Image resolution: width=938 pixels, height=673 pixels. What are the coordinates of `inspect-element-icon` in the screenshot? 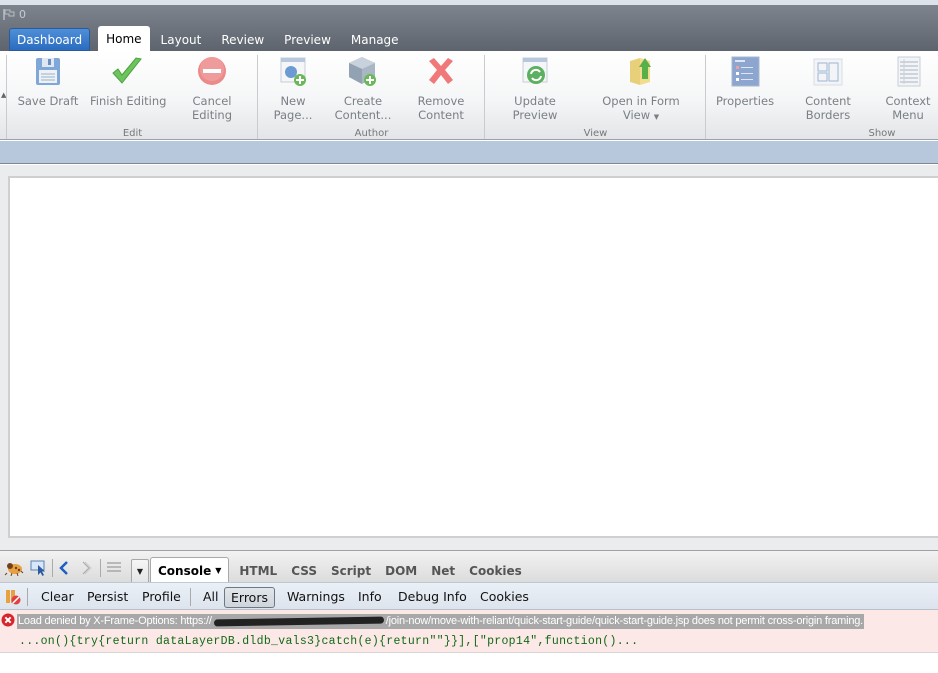 It's located at (39, 568).